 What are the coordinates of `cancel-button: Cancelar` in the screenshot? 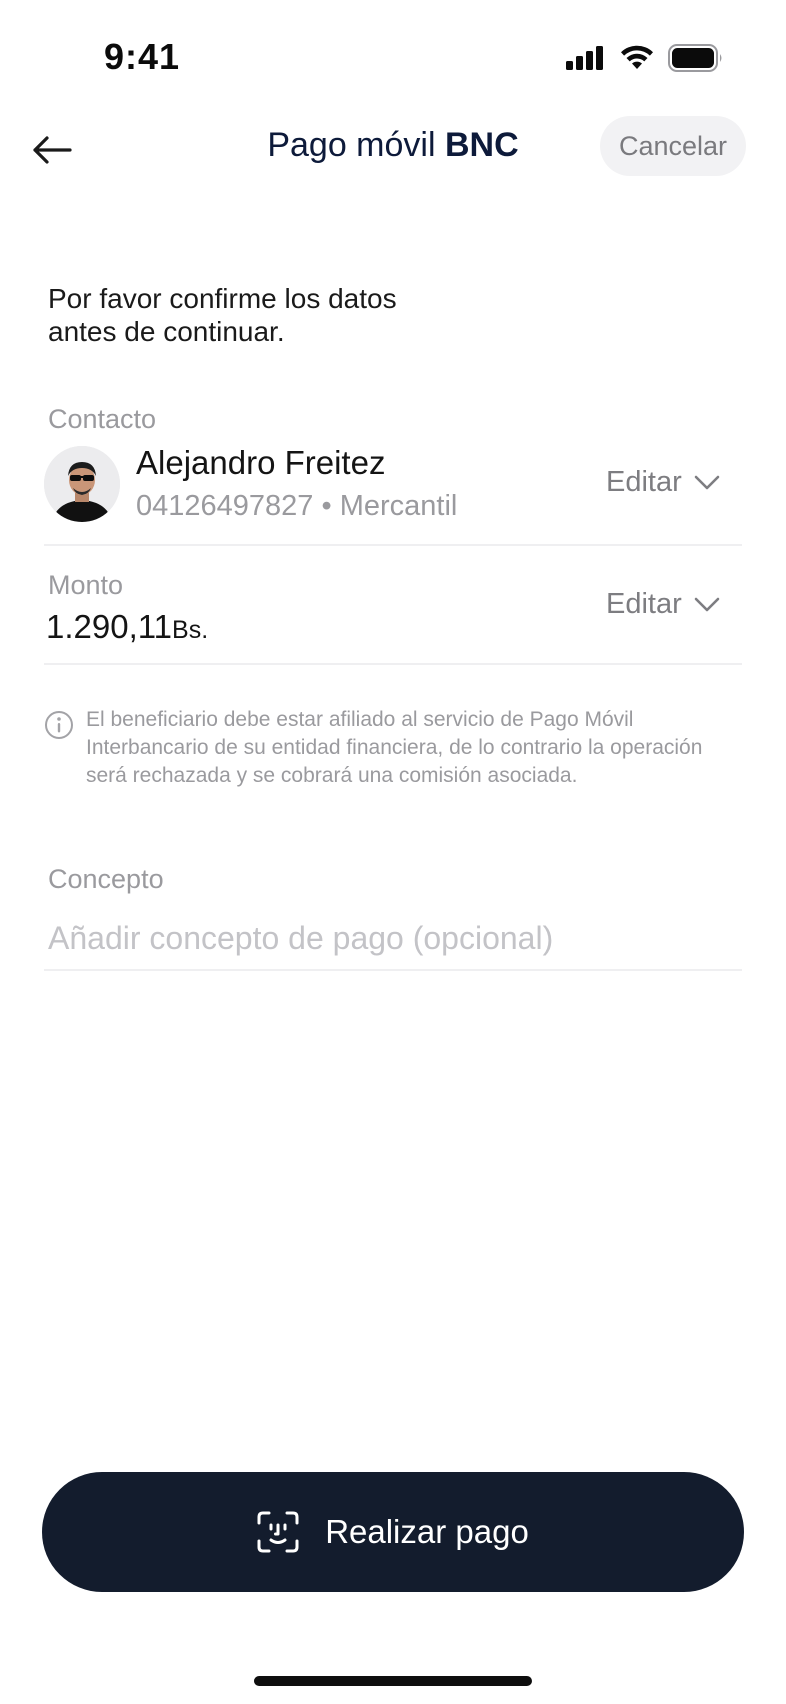 It's located at (673, 146).